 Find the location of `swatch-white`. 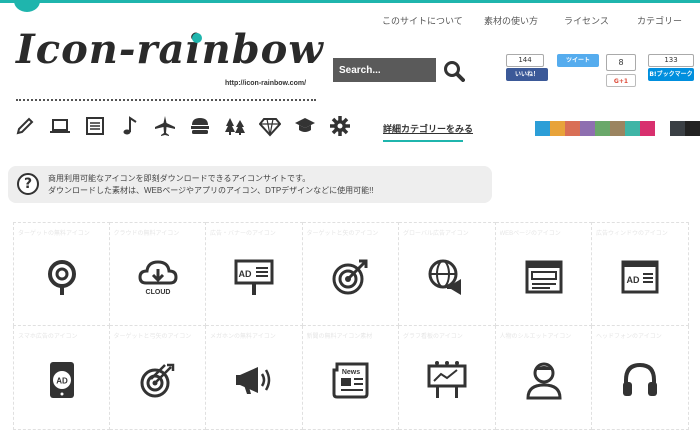

swatch-white is located at coordinates (662, 128).